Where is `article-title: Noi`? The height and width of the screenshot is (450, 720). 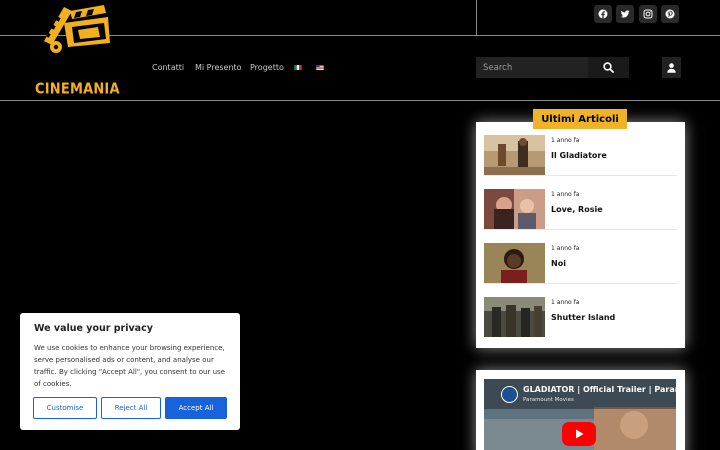
article-title: Noi is located at coordinates (558, 263).